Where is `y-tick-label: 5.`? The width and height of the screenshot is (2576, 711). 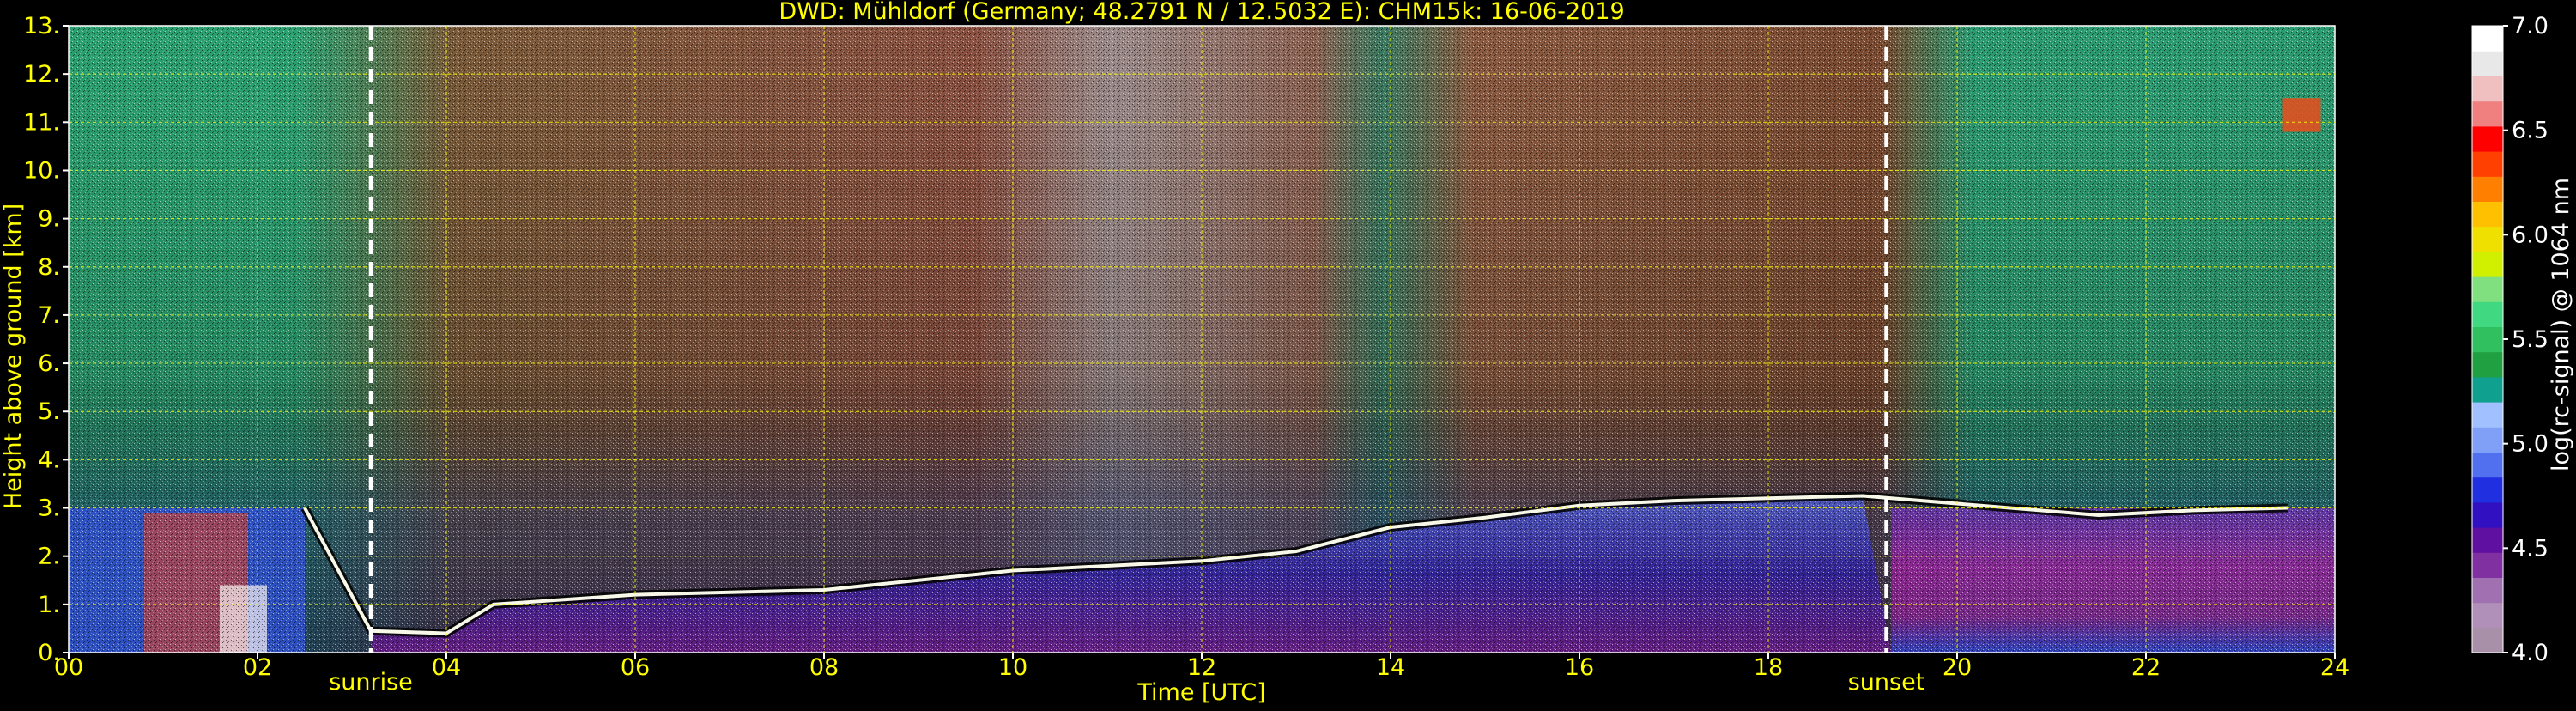 y-tick-label: 5. is located at coordinates (49, 411).